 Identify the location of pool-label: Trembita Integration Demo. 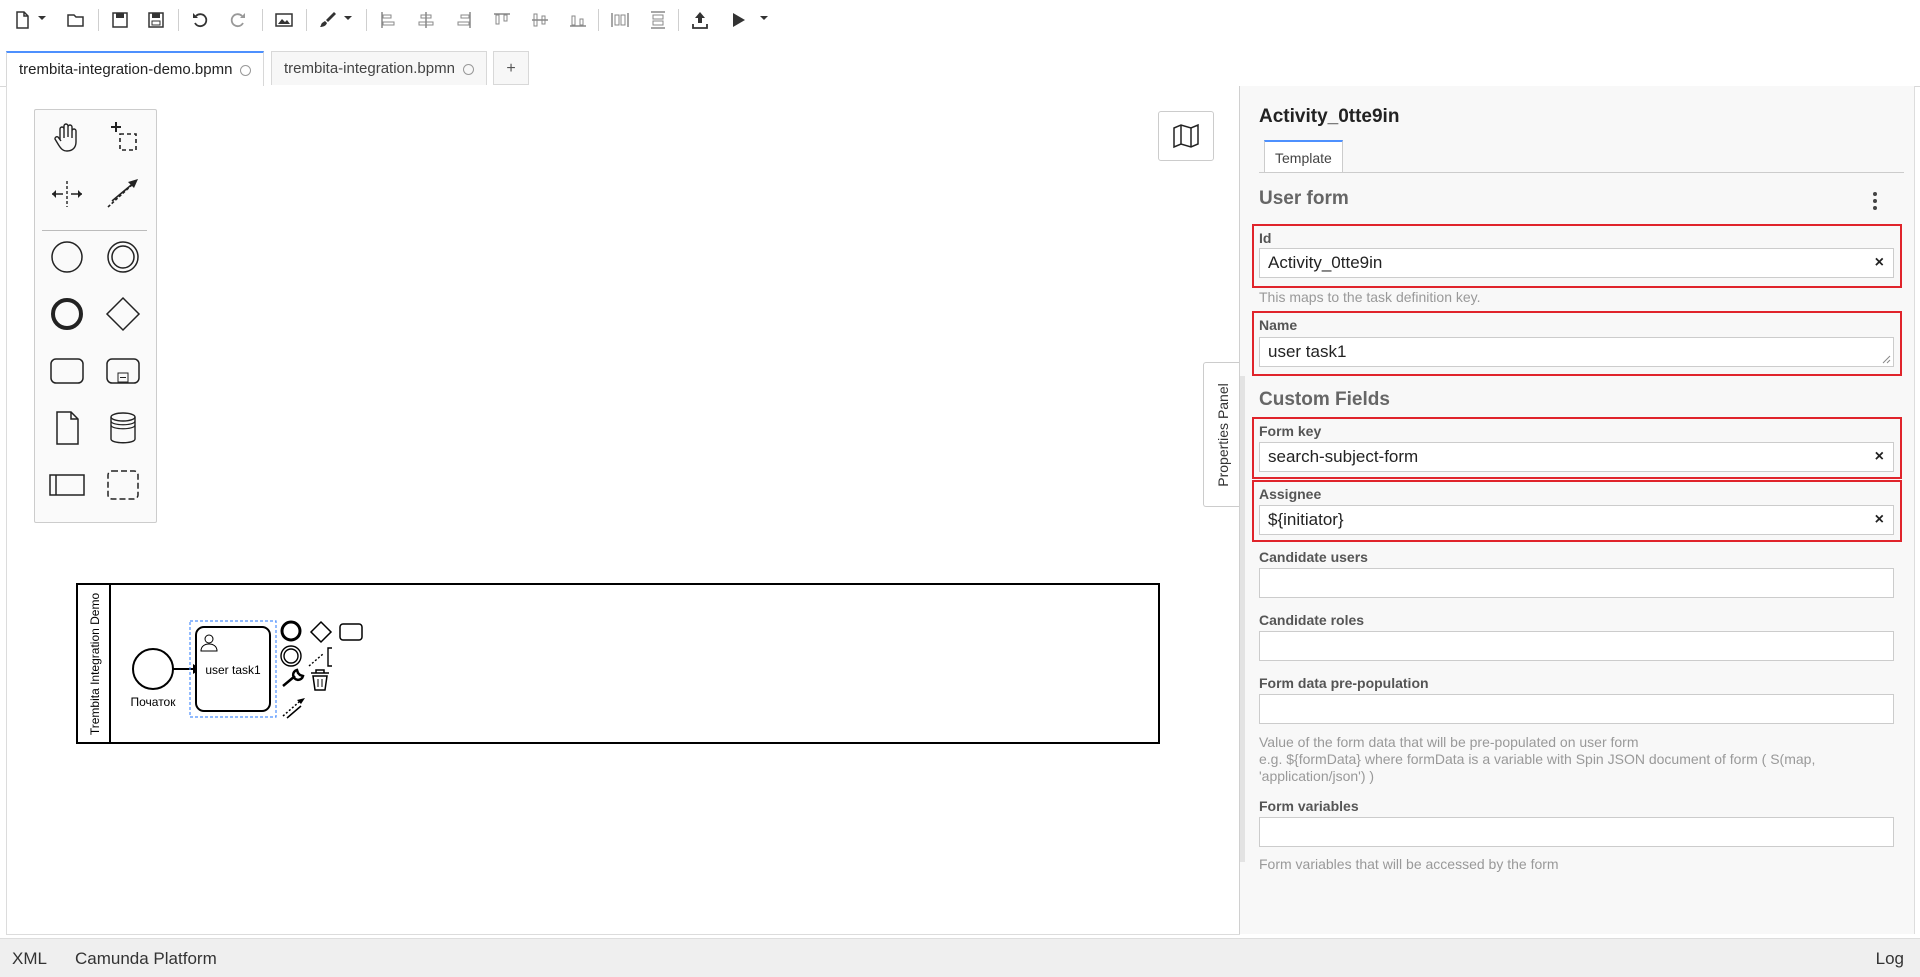
(95, 664).